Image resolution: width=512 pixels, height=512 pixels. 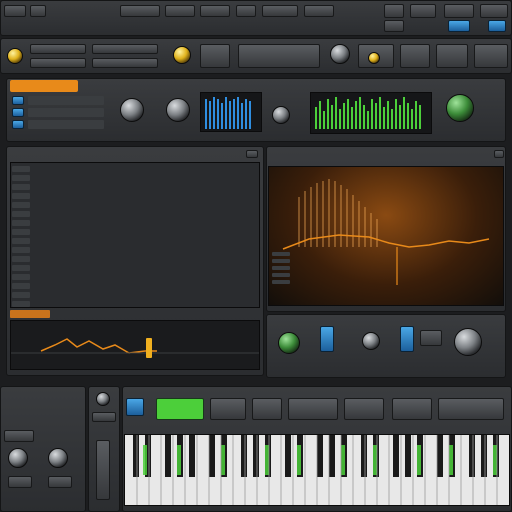 I want to click on resonance-knob, so click(x=178, y=110).